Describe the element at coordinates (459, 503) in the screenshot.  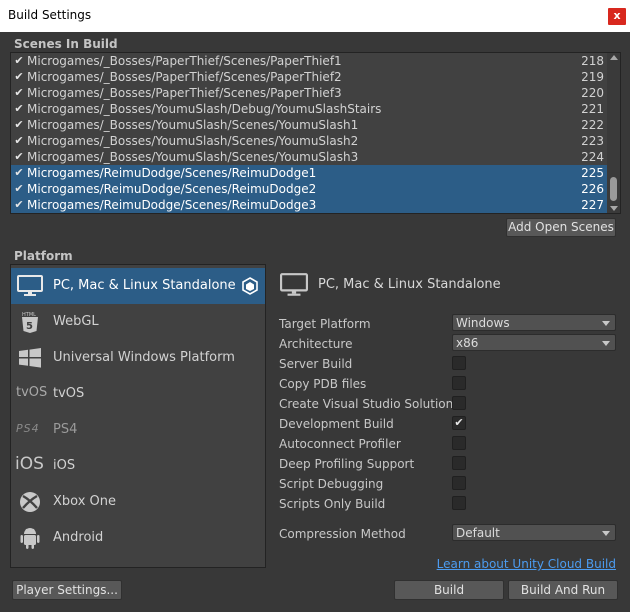
I see `scripts-only-build-checkbox` at that location.